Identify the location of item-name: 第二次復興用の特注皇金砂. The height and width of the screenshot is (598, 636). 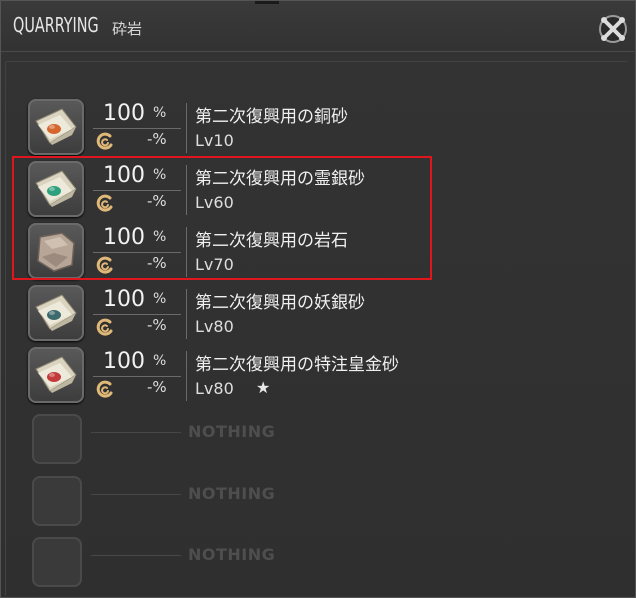
(297, 365).